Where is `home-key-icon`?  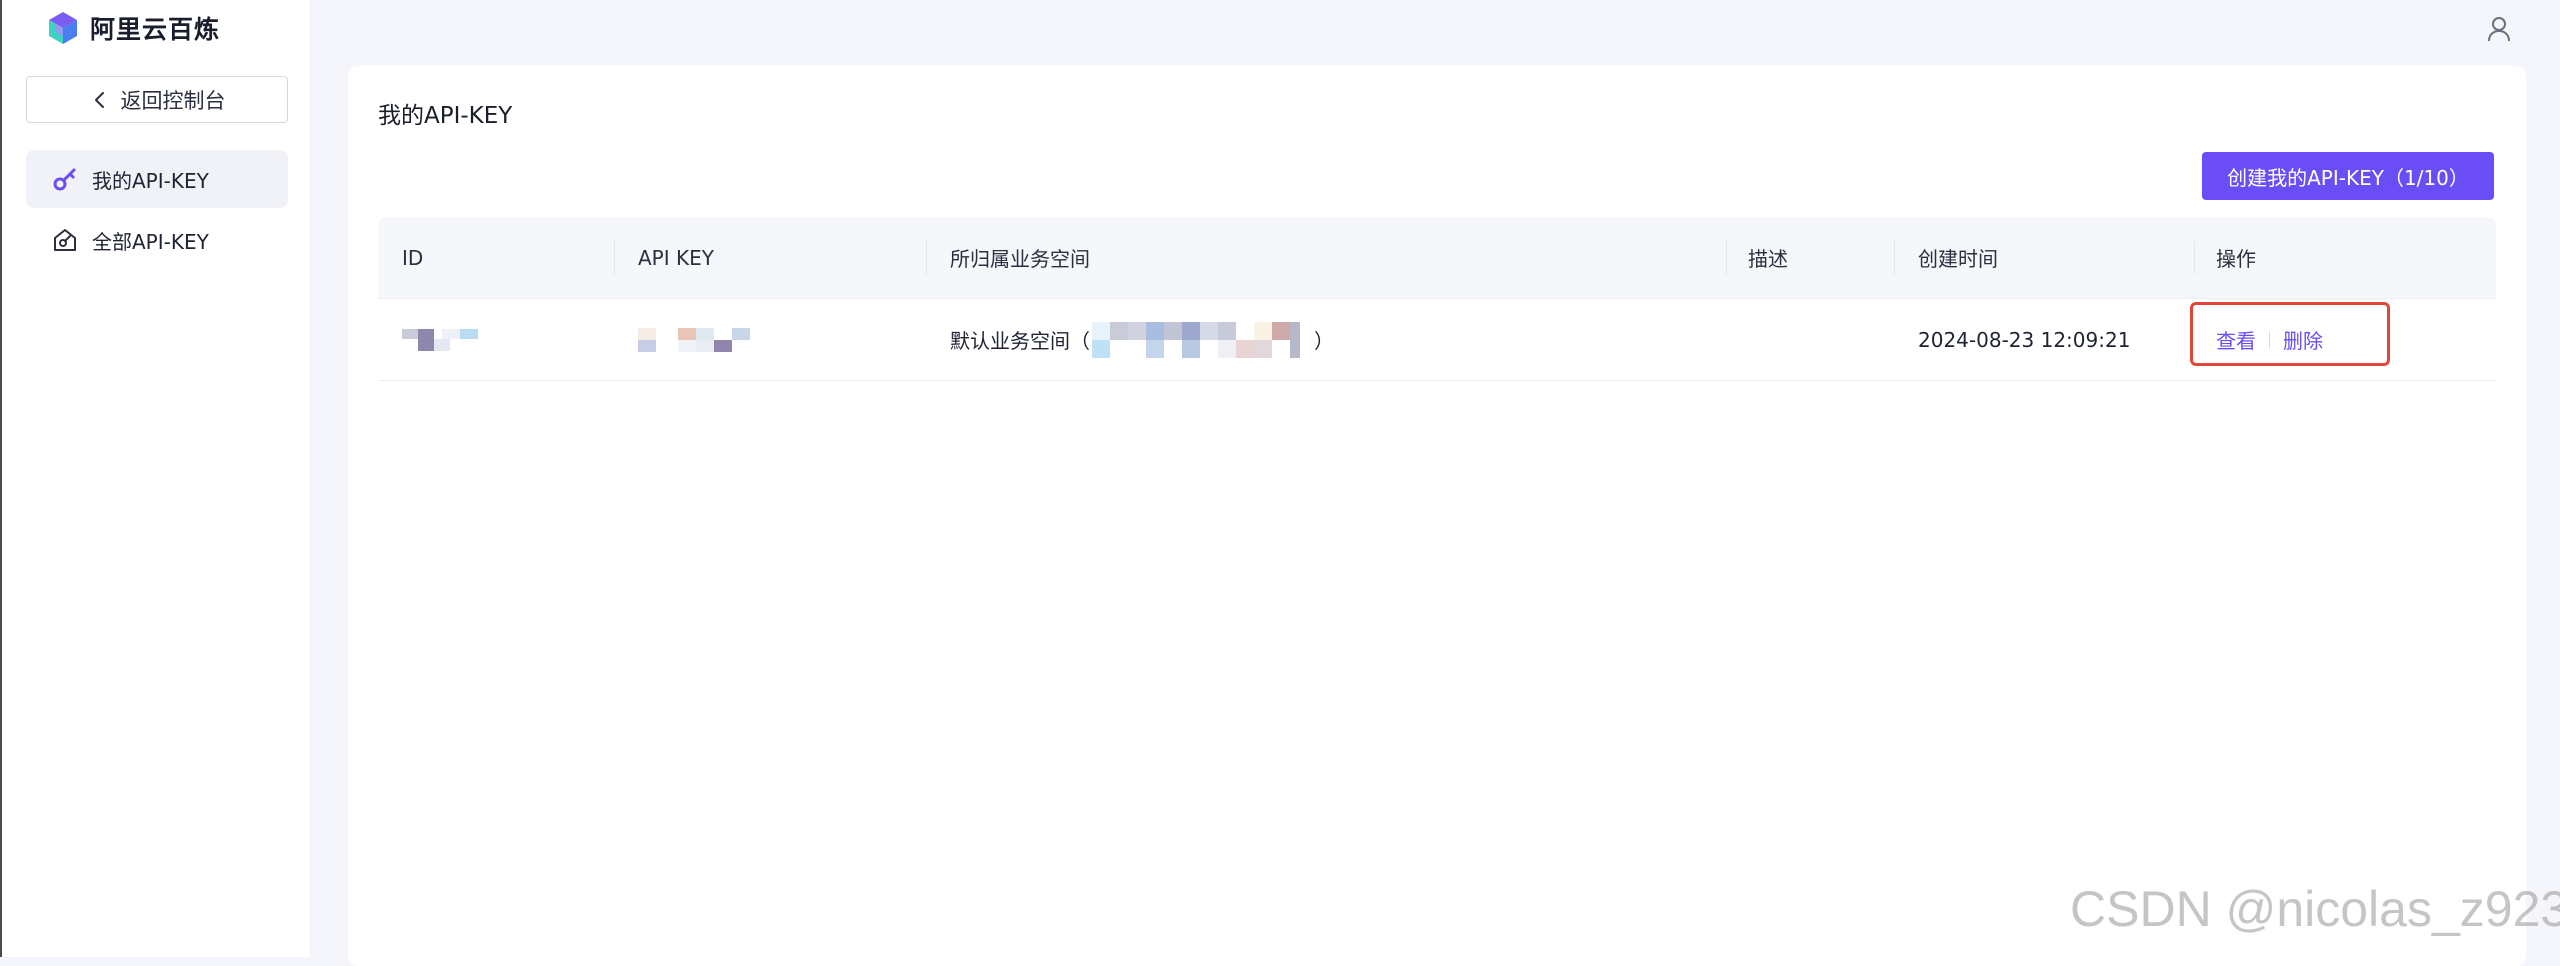 home-key-icon is located at coordinates (65, 240).